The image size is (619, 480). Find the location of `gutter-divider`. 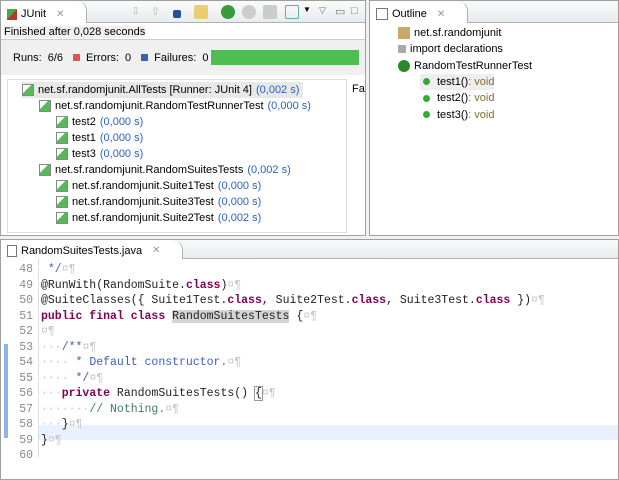

gutter-divider is located at coordinates (38, 357).